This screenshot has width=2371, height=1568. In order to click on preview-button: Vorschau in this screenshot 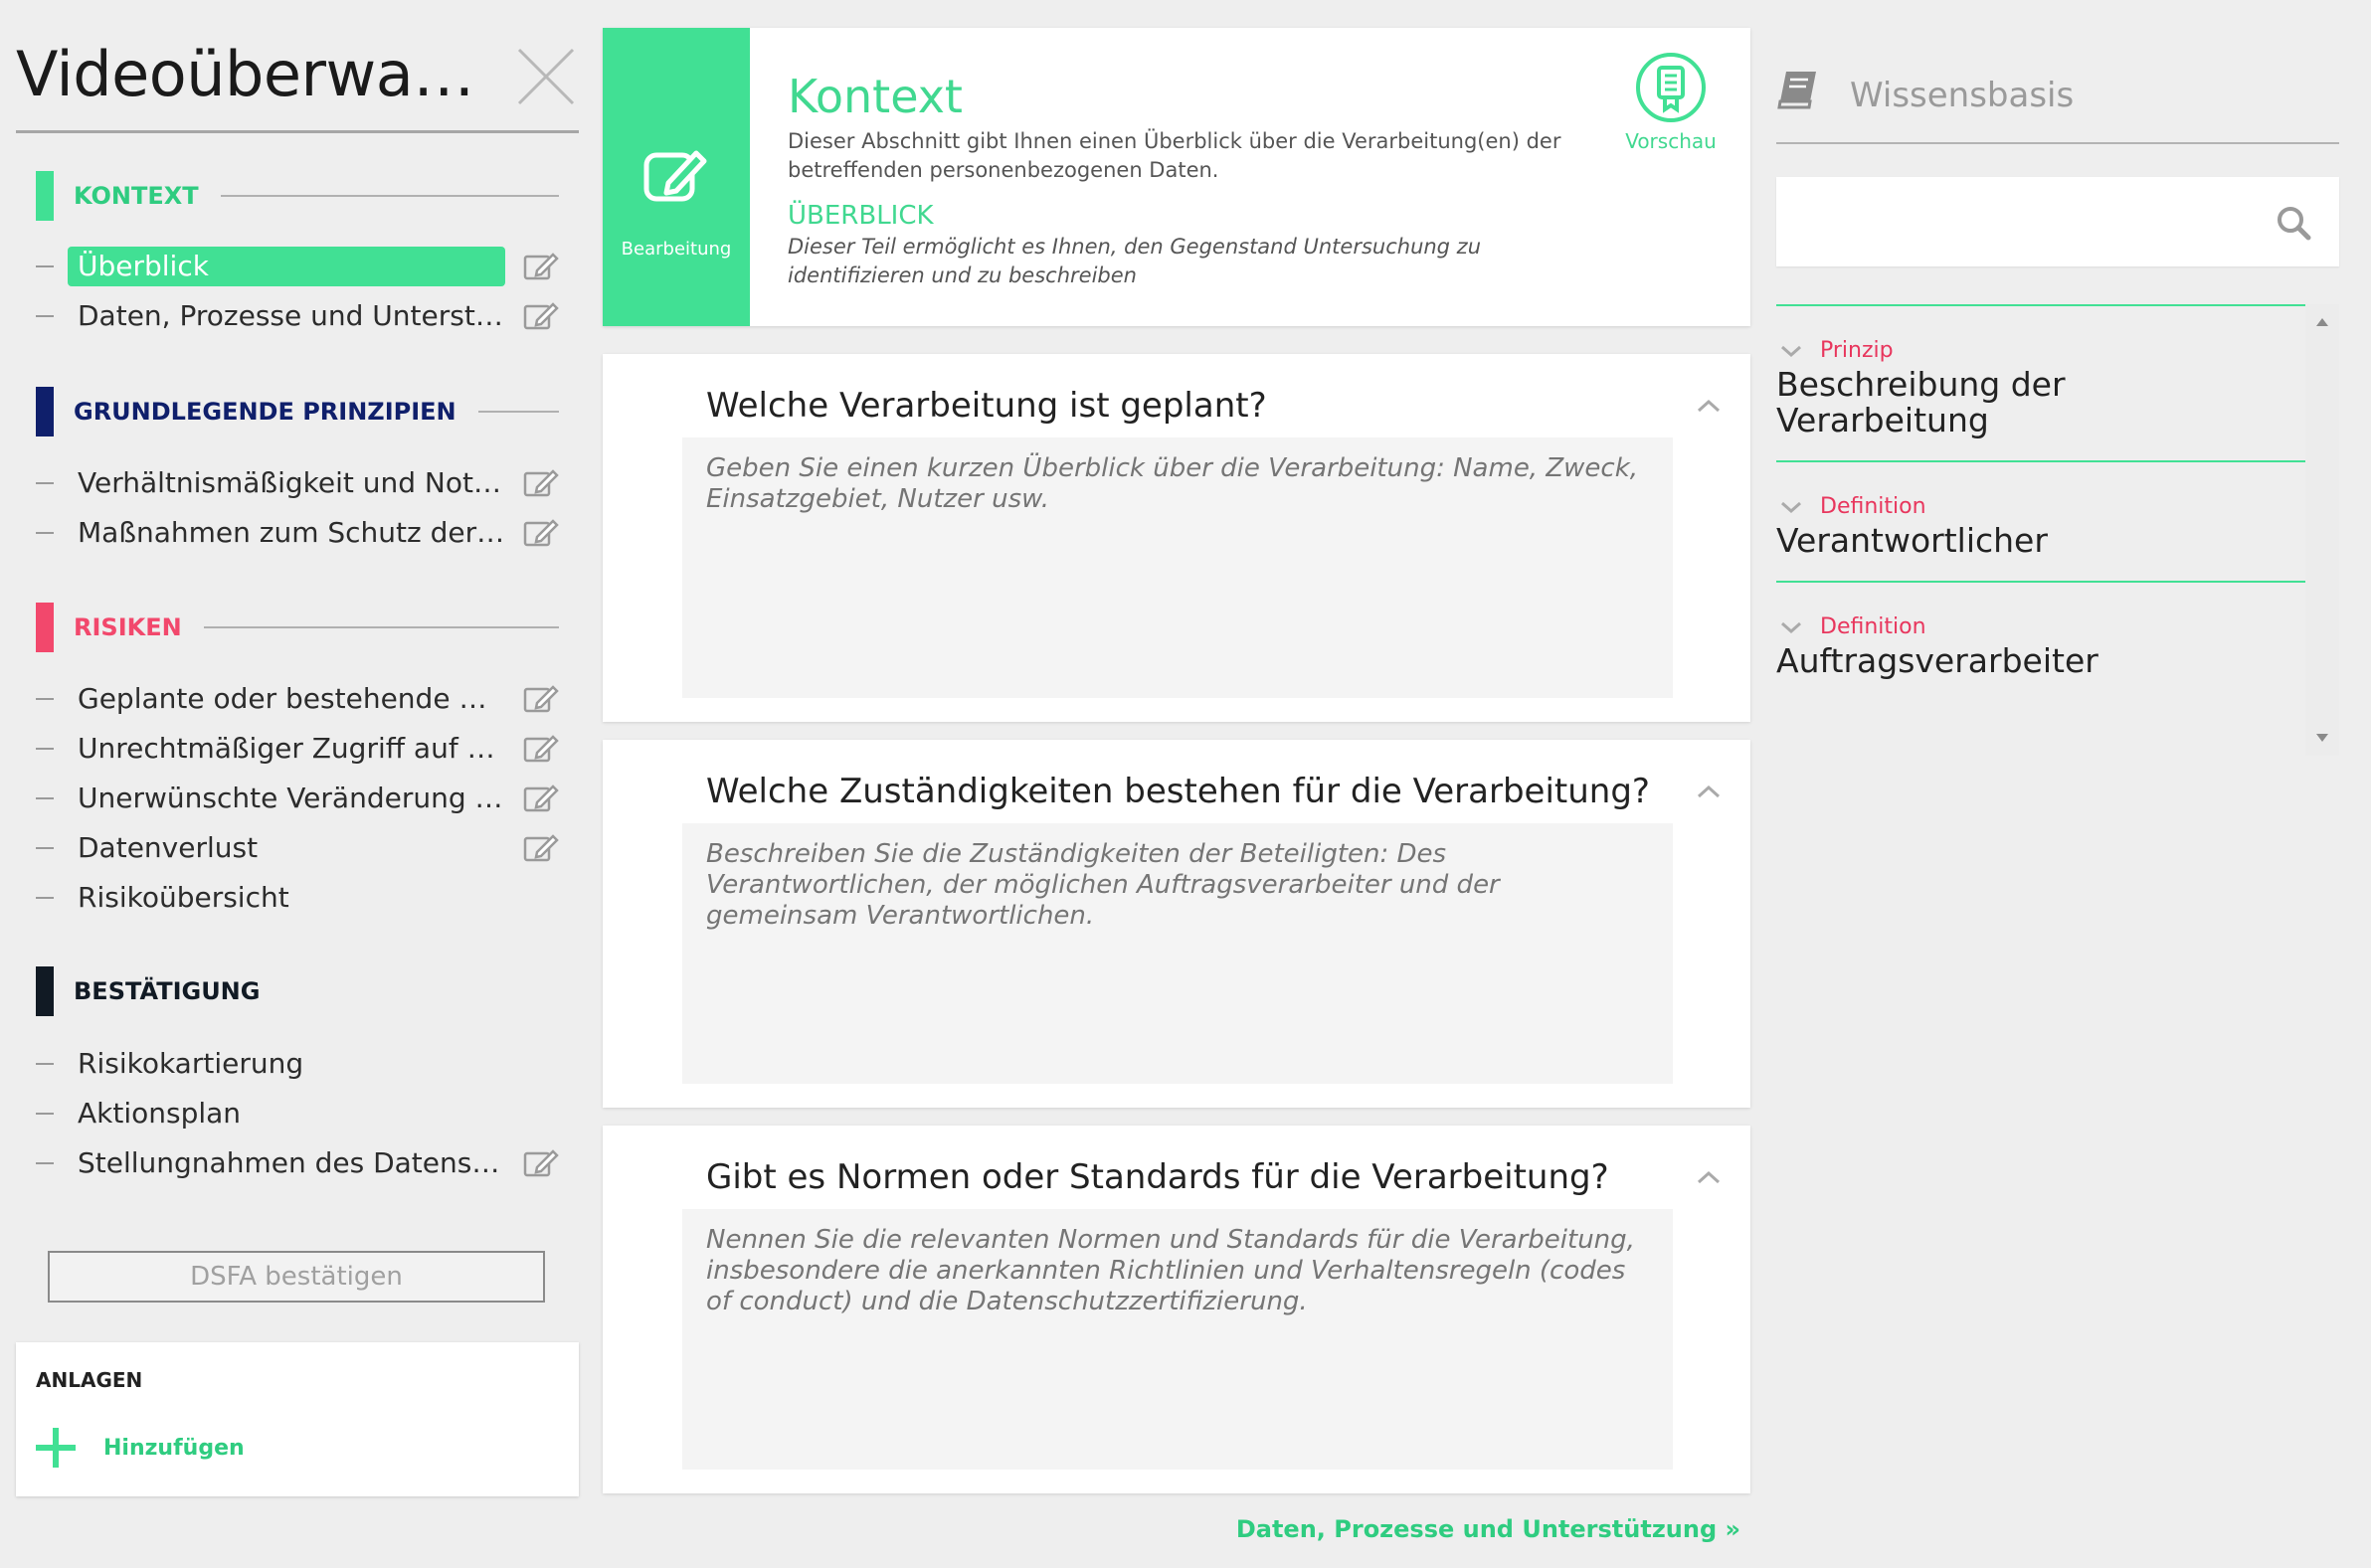, I will do `click(1671, 102)`.